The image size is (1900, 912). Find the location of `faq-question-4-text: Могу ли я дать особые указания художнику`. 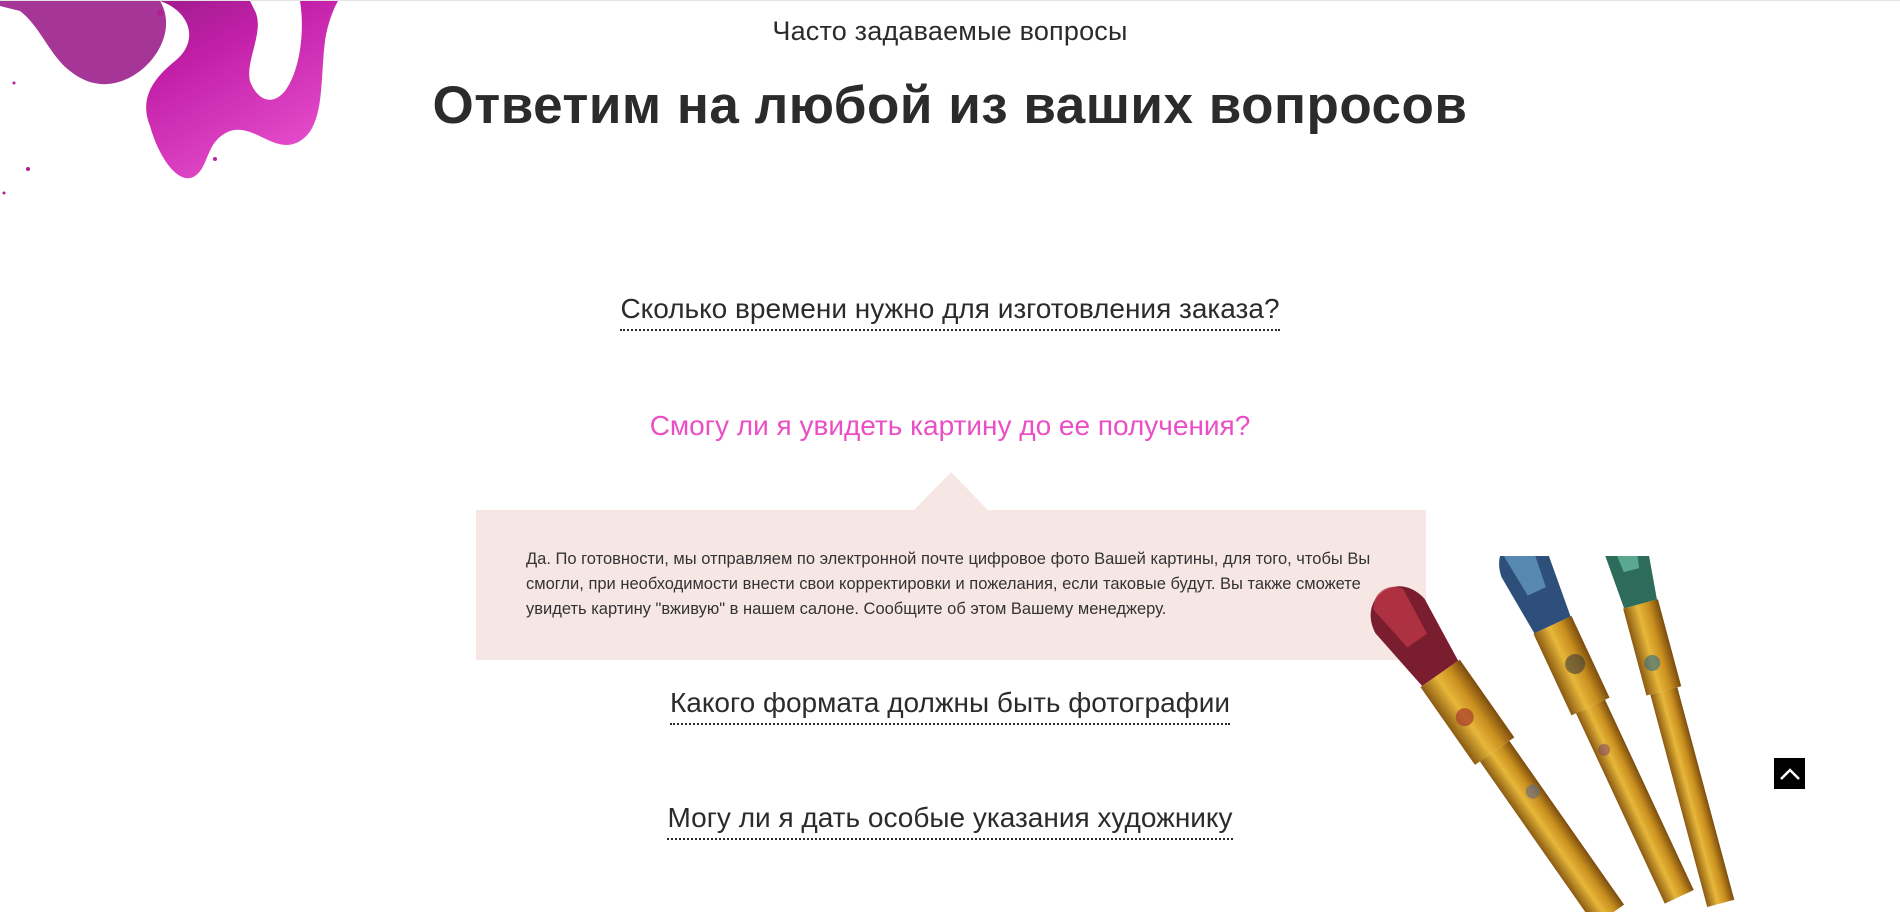

faq-question-4-text: Могу ли я дать особые указания художнику is located at coordinates (950, 820).